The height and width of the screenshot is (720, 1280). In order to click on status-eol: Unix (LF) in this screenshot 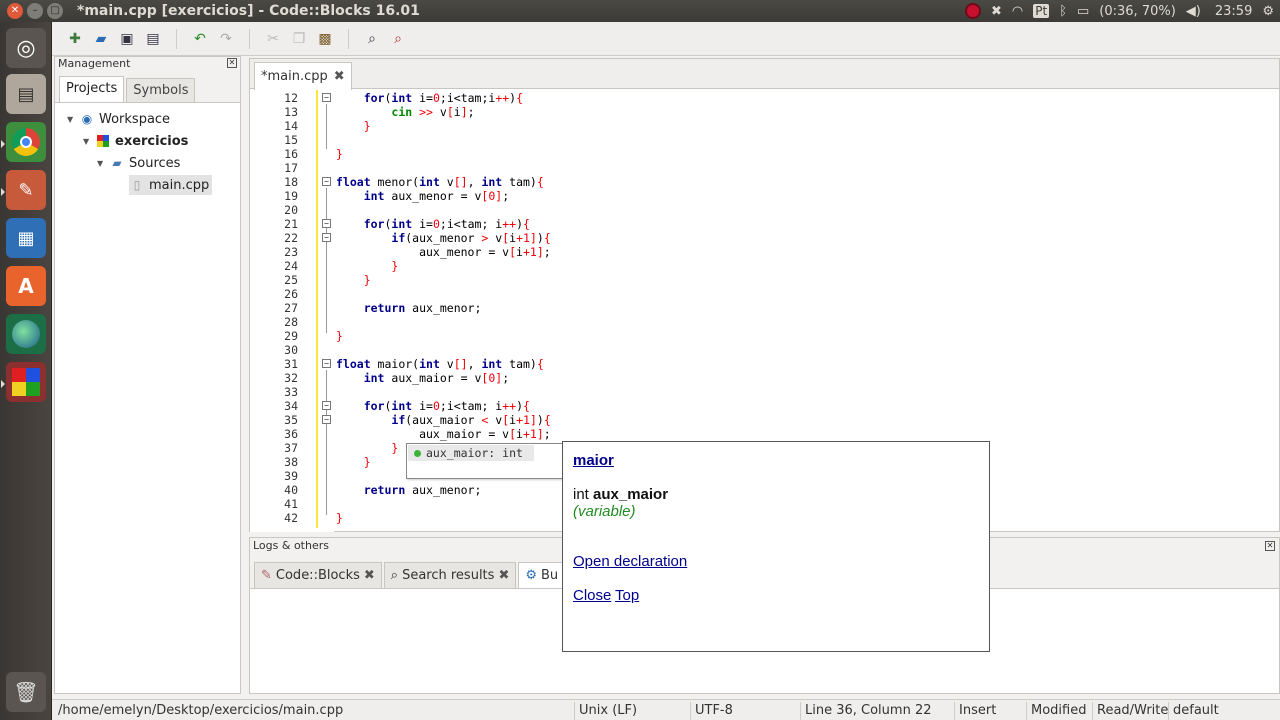, I will do `click(605, 711)`.